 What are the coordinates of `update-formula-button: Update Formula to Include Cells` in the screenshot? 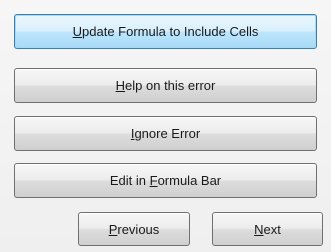 It's located at (165, 31).